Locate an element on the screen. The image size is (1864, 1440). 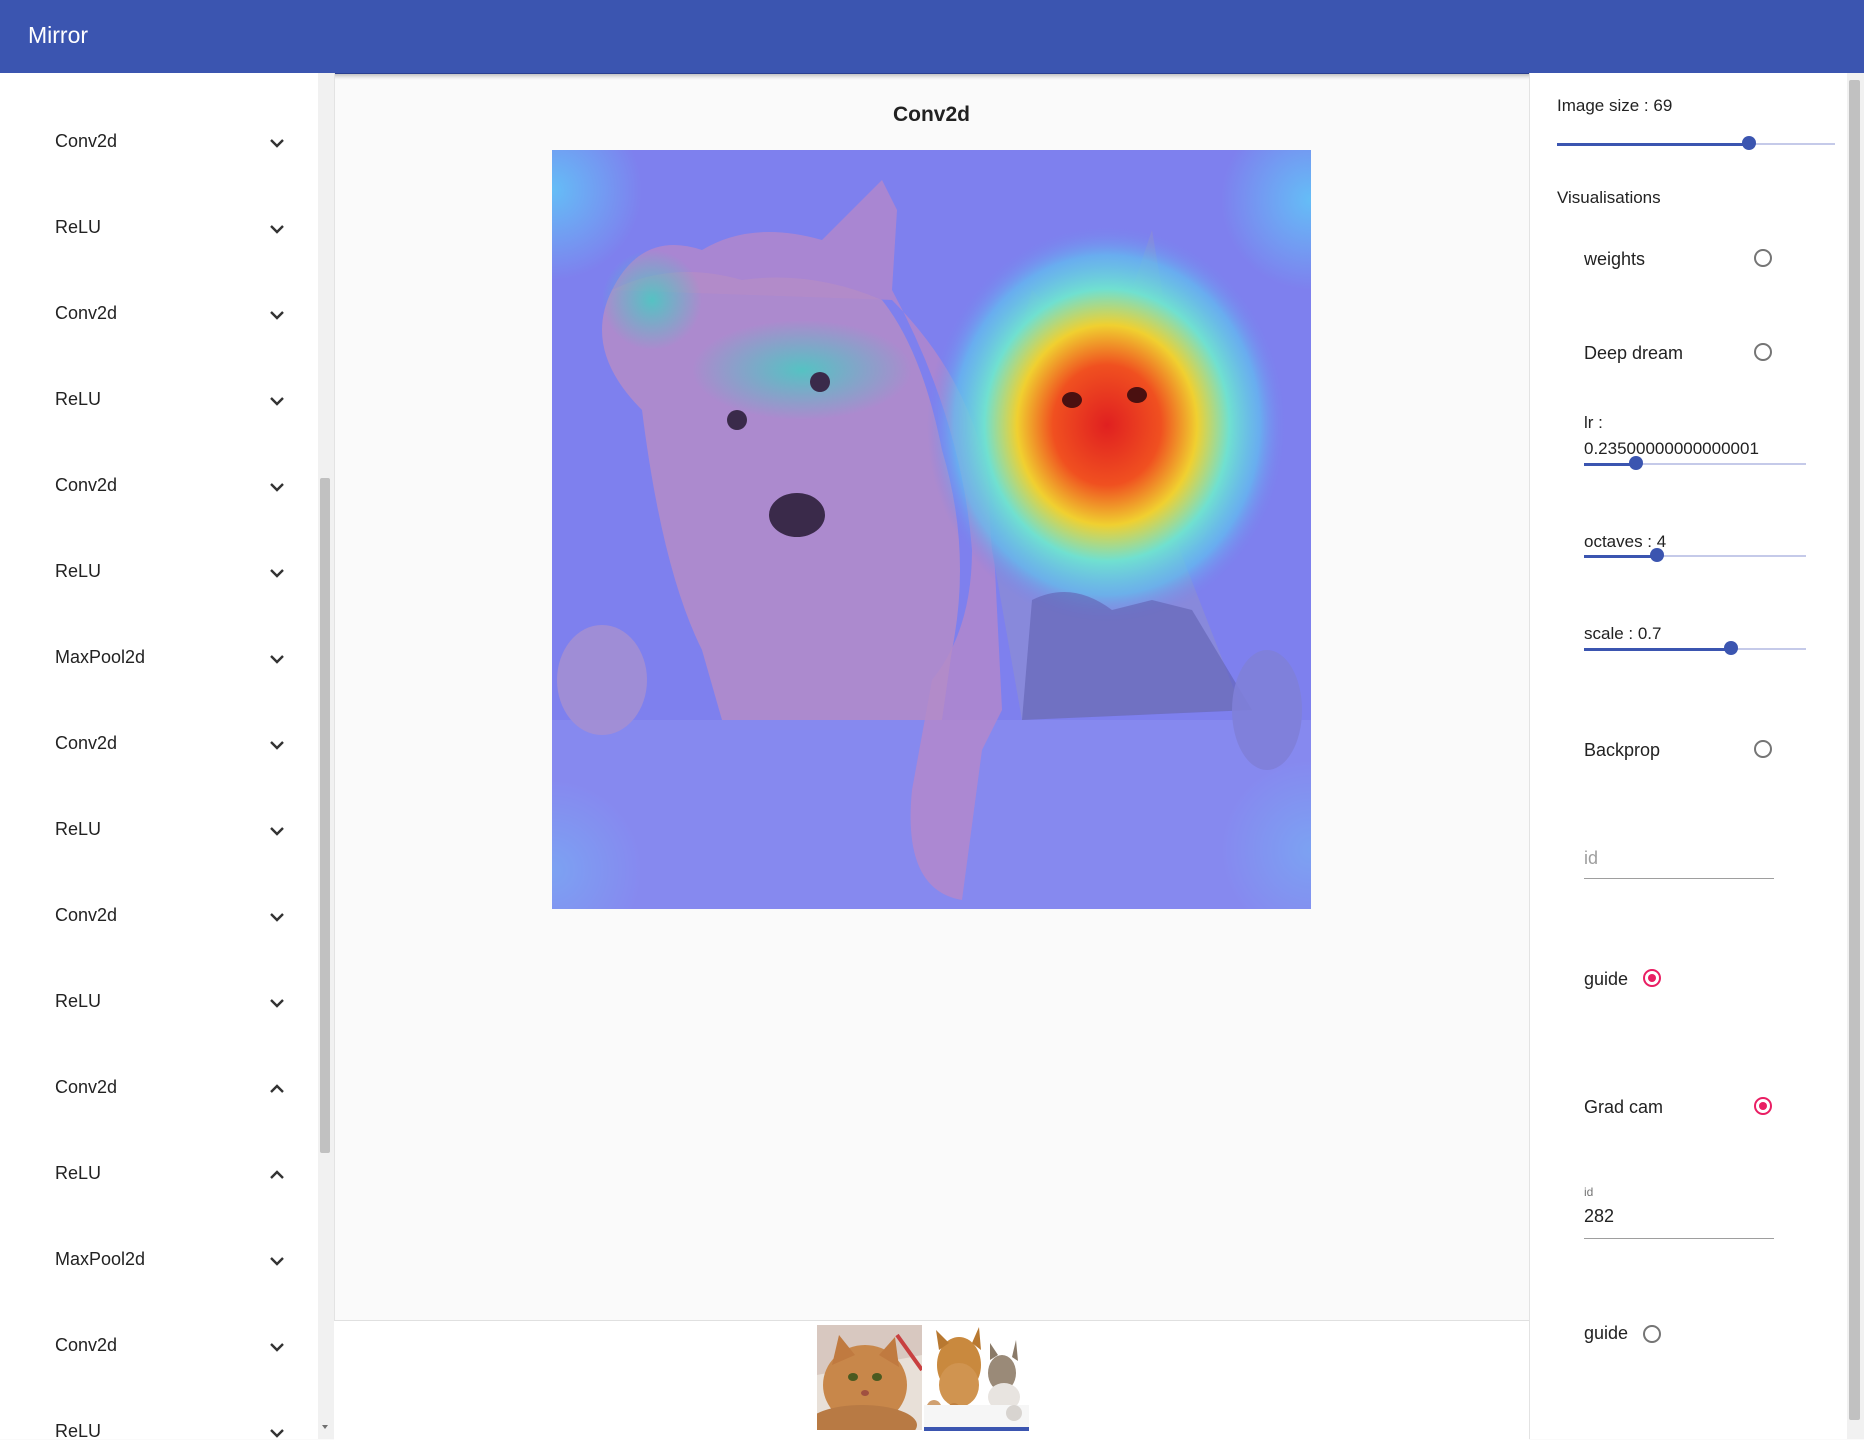
weights-radio is located at coordinates (1763, 258).